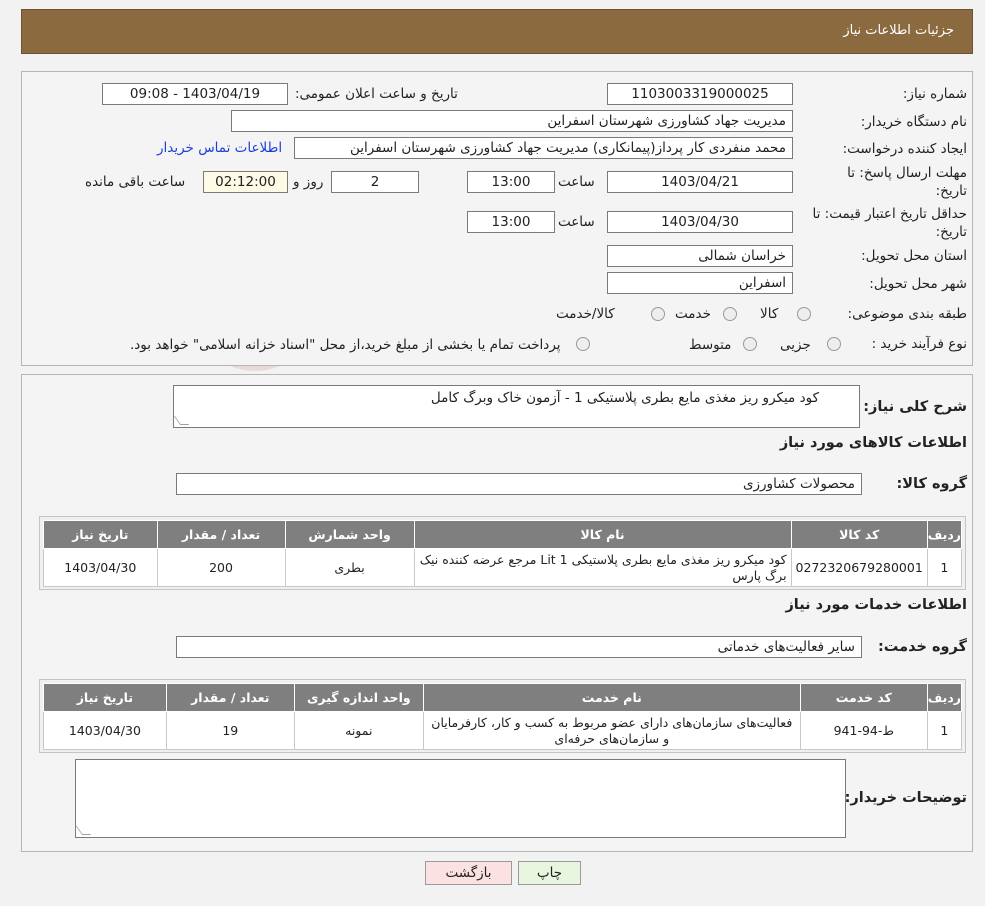 This screenshot has width=985, height=906. What do you see at coordinates (308, 182) in the screenshot?
I see `days-label: روز و` at bounding box center [308, 182].